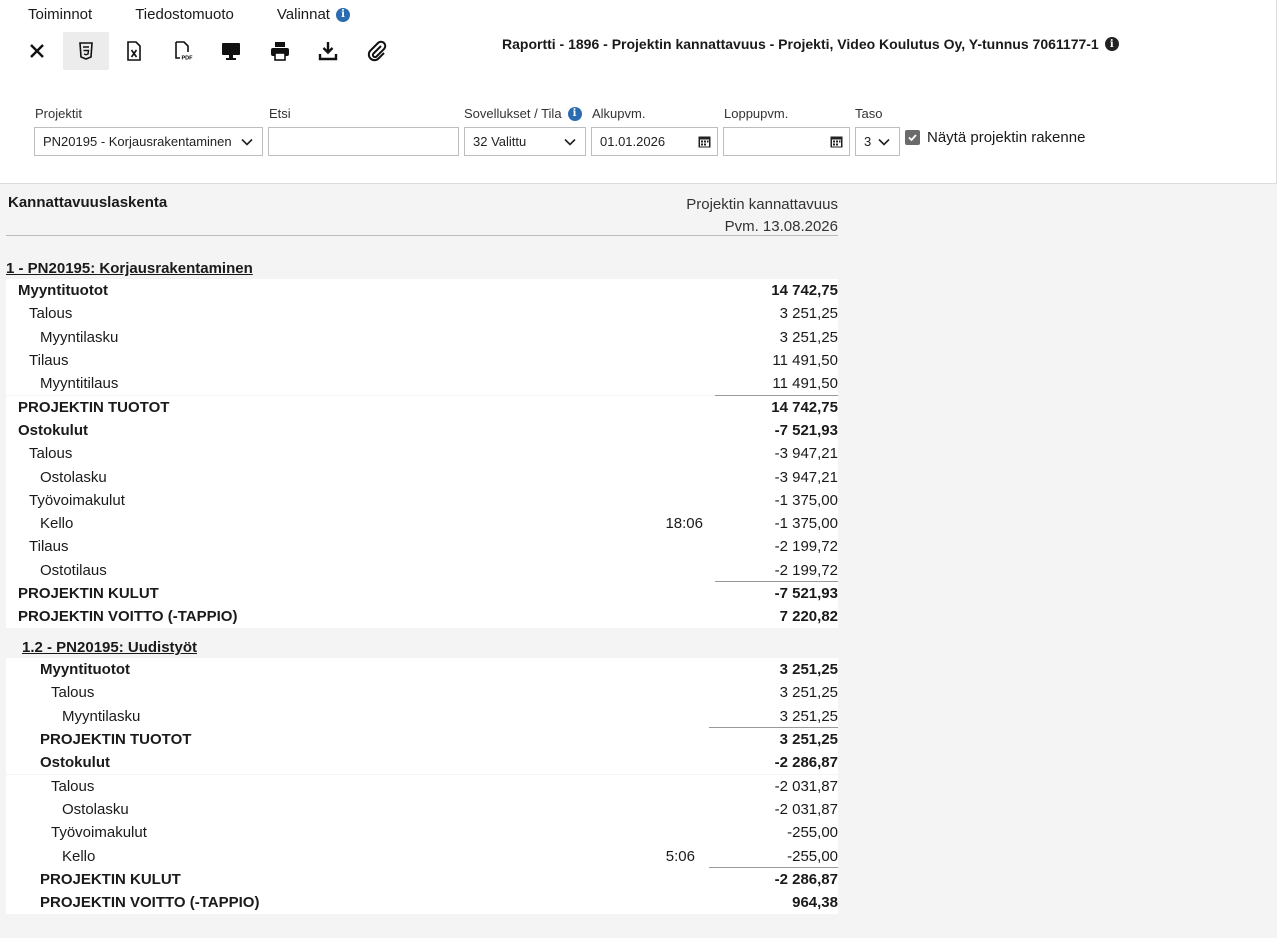  What do you see at coordinates (73, 477) in the screenshot?
I see `row-label: Ostolasku` at bounding box center [73, 477].